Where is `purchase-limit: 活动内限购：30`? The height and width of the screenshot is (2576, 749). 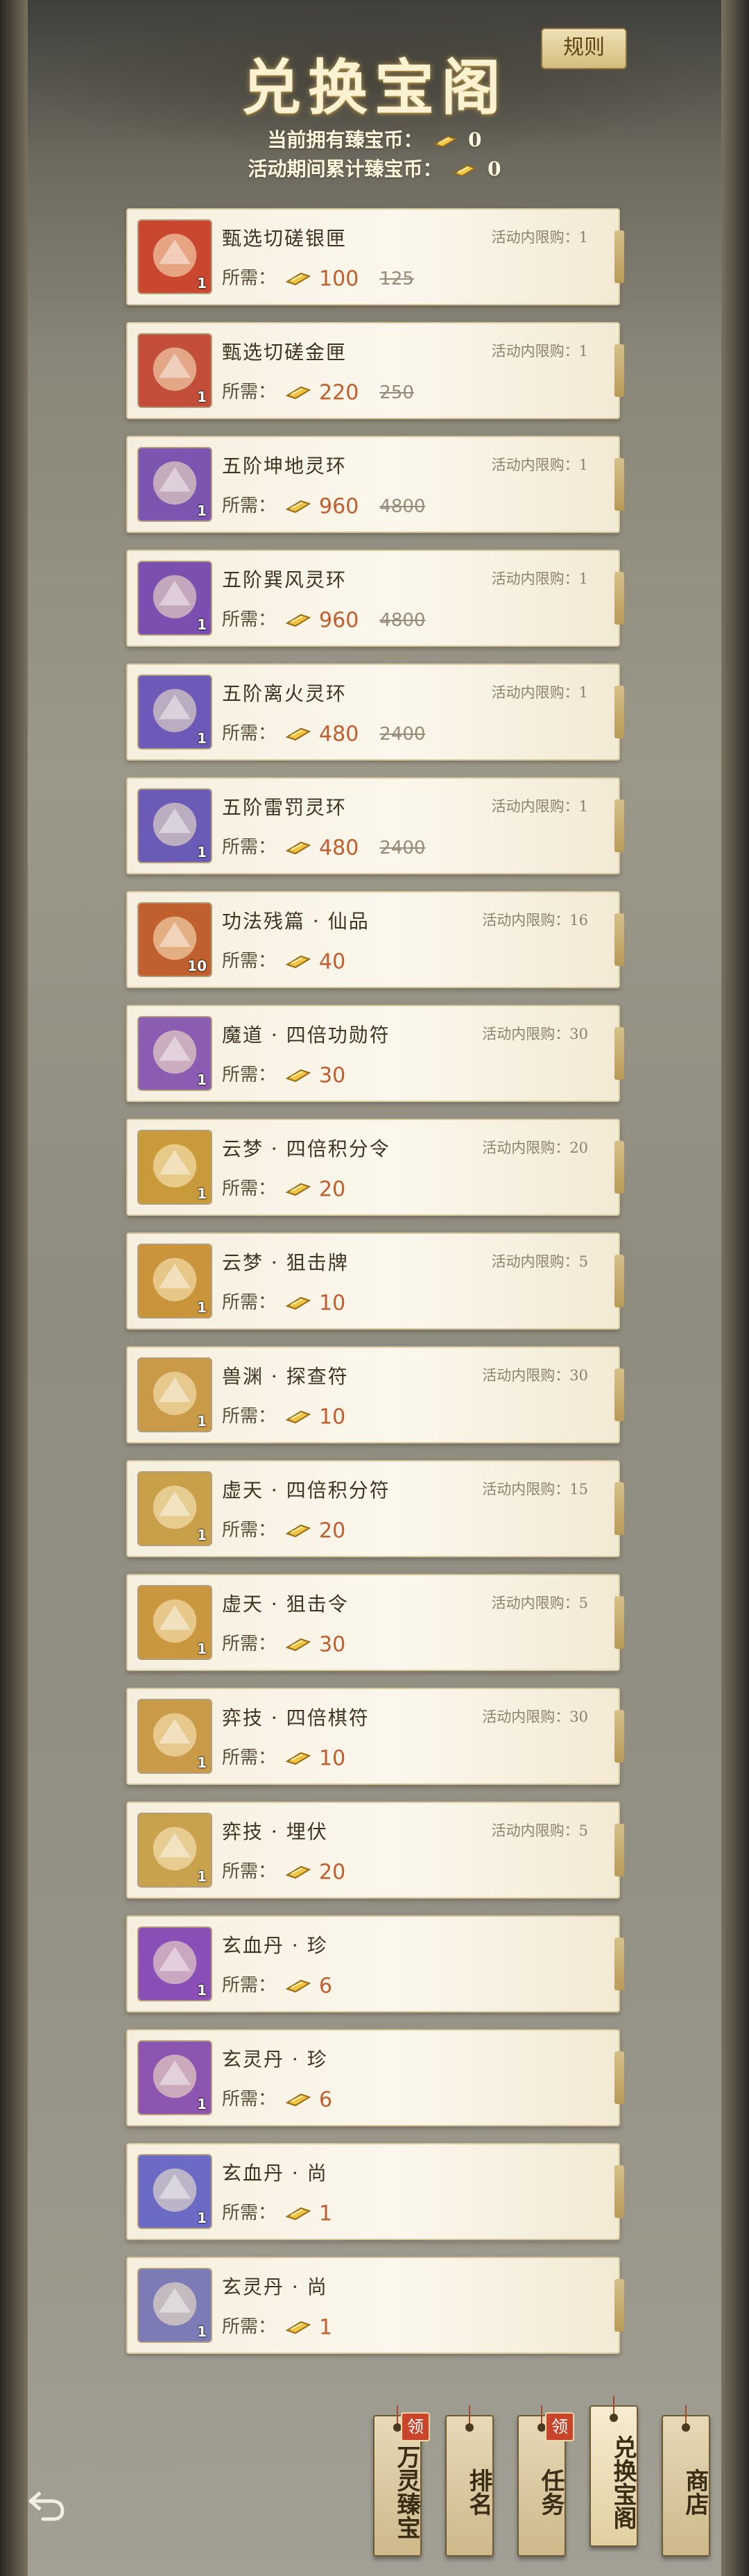
purchase-limit: 活动内限购：30 is located at coordinates (535, 1034).